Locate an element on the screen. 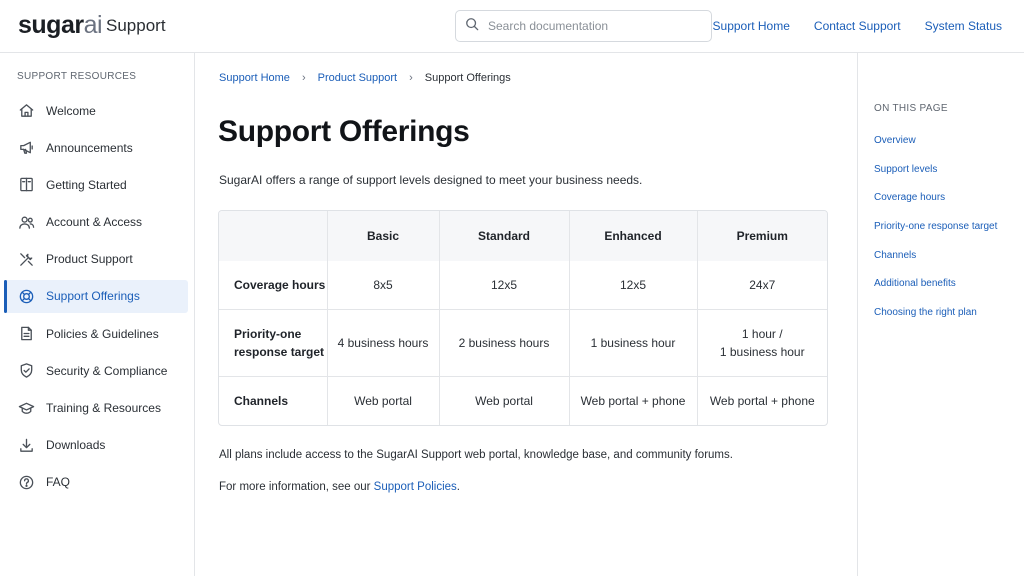 The width and height of the screenshot is (1024, 576). sidebar-item-label: Security & Compliance is located at coordinates (107, 370).